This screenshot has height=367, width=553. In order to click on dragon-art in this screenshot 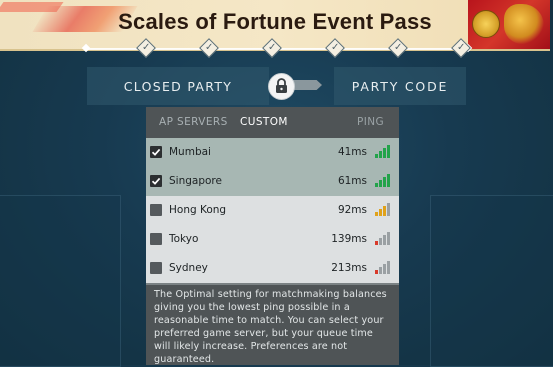, I will do `click(509, 24)`.